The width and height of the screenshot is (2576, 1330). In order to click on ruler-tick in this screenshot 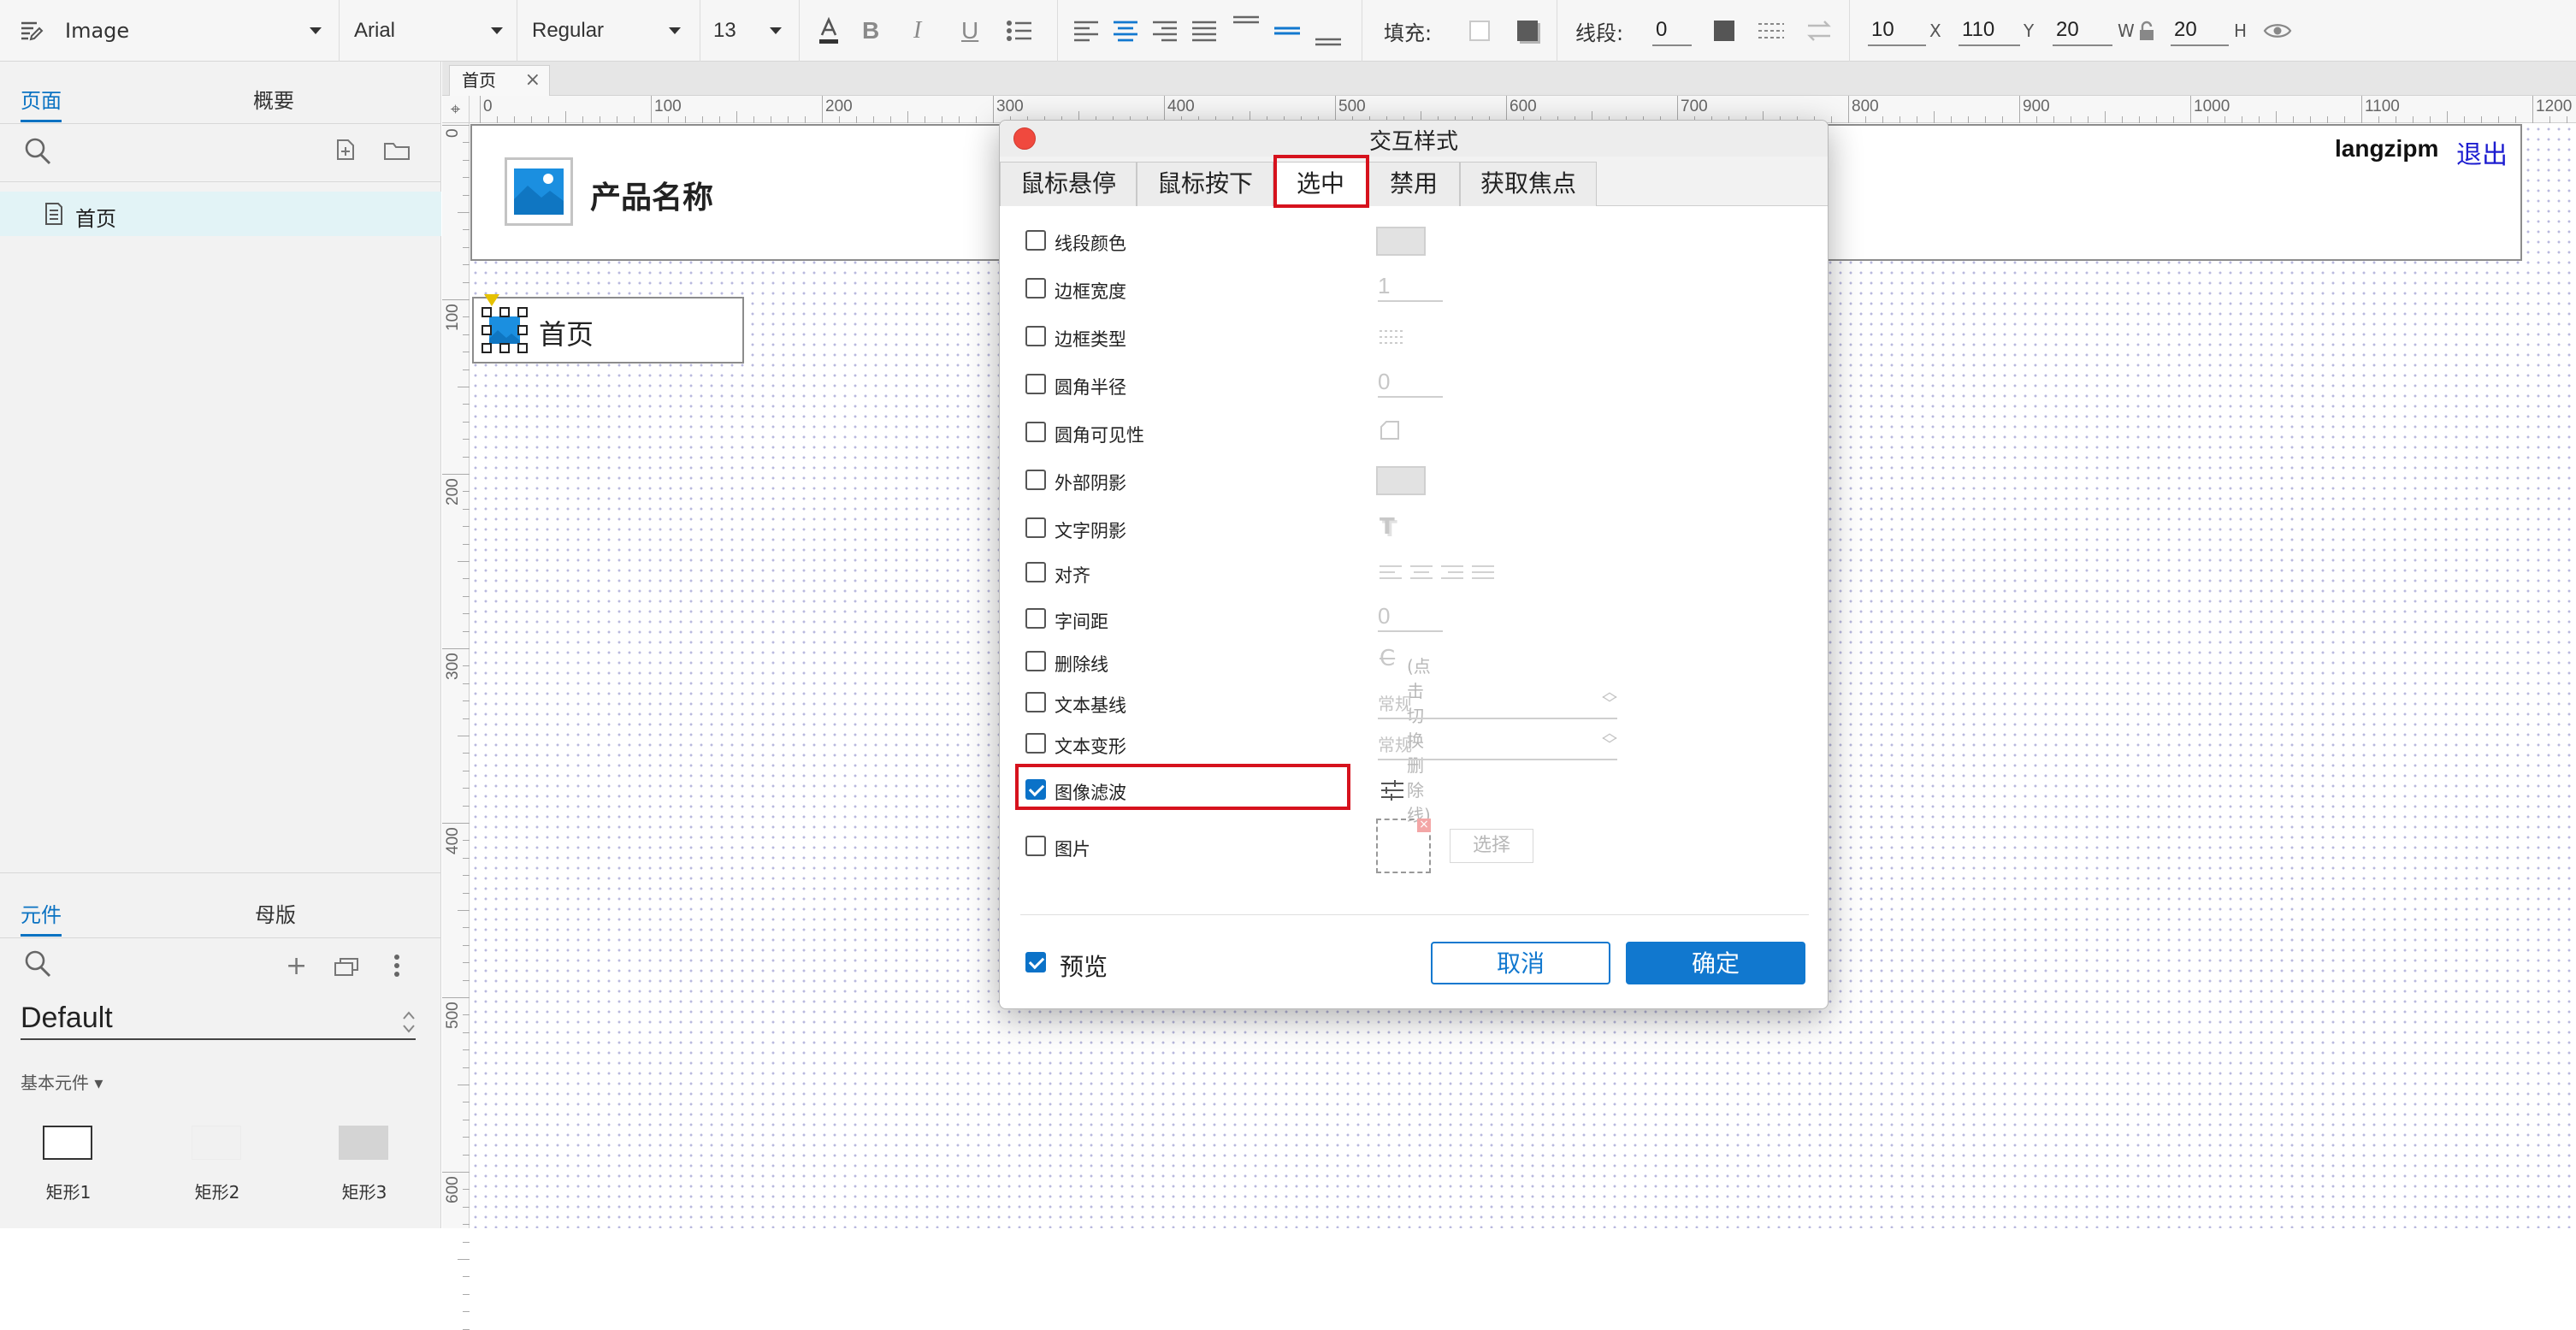, I will do `click(456, 1172)`.